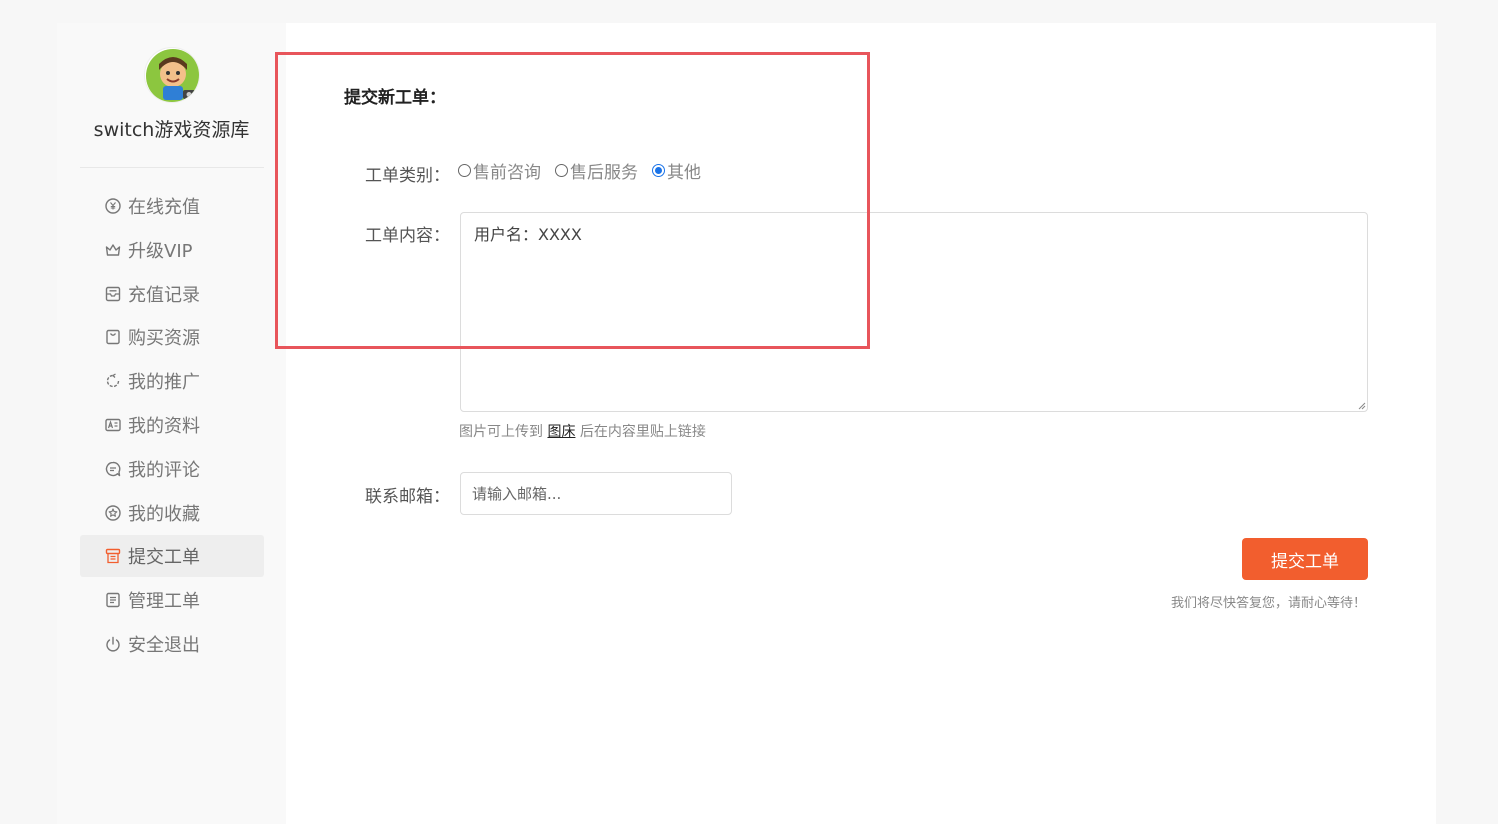  I want to click on image-host-link: 图床, so click(561, 432).